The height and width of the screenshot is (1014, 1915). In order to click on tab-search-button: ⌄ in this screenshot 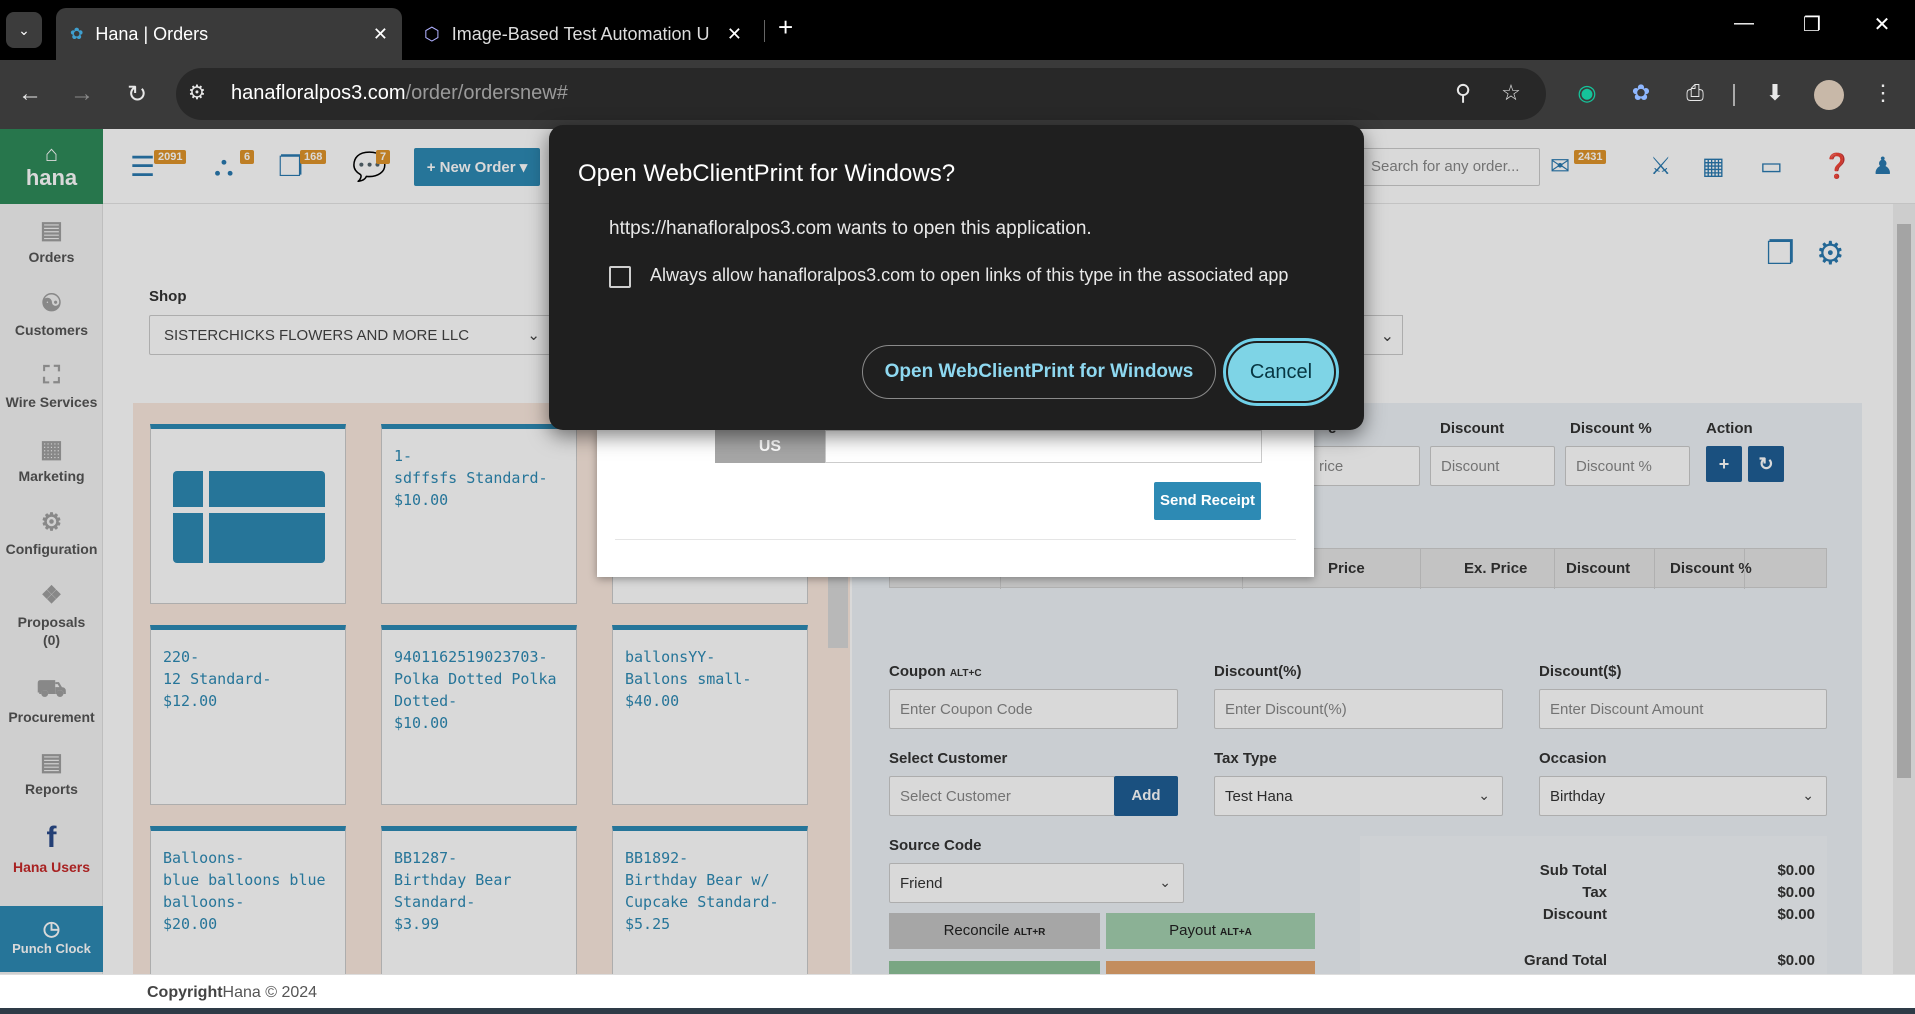, I will do `click(24, 30)`.